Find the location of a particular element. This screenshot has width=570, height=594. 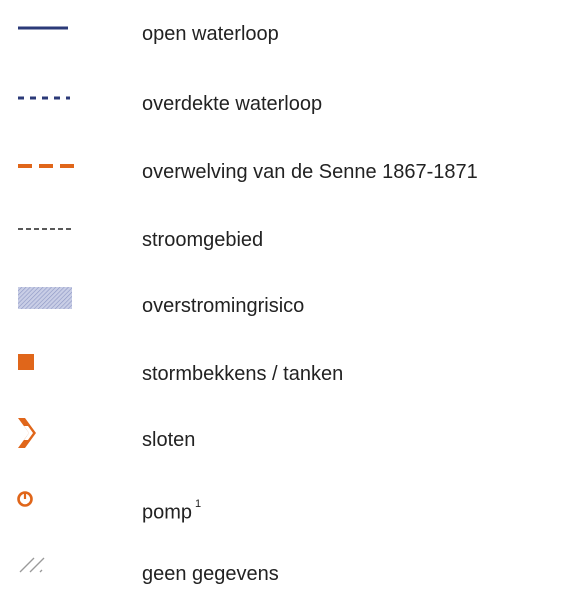

diagonal-lines-icon is located at coordinates (44, 574).